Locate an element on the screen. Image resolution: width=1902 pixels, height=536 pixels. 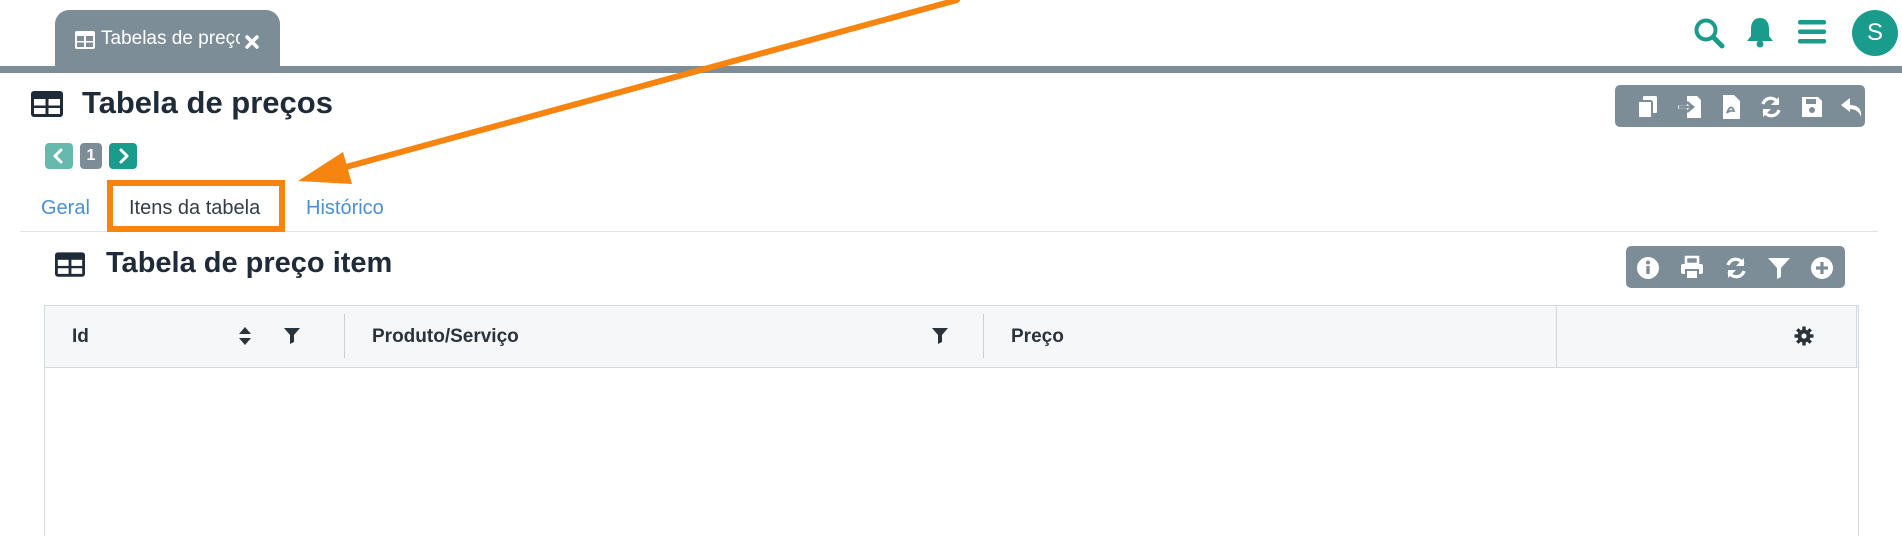
pdf-icon is located at coordinates (1731, 107).